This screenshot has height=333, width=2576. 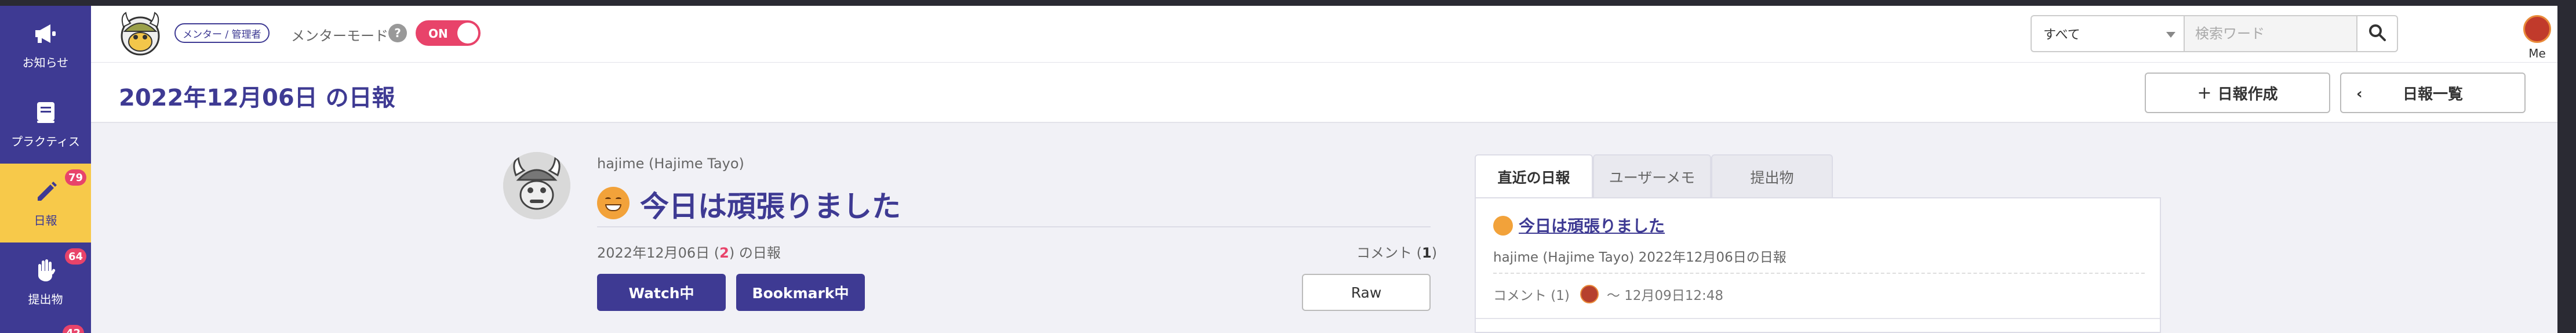 I want to click on window-top-strip, so click(x=1288, y=3).